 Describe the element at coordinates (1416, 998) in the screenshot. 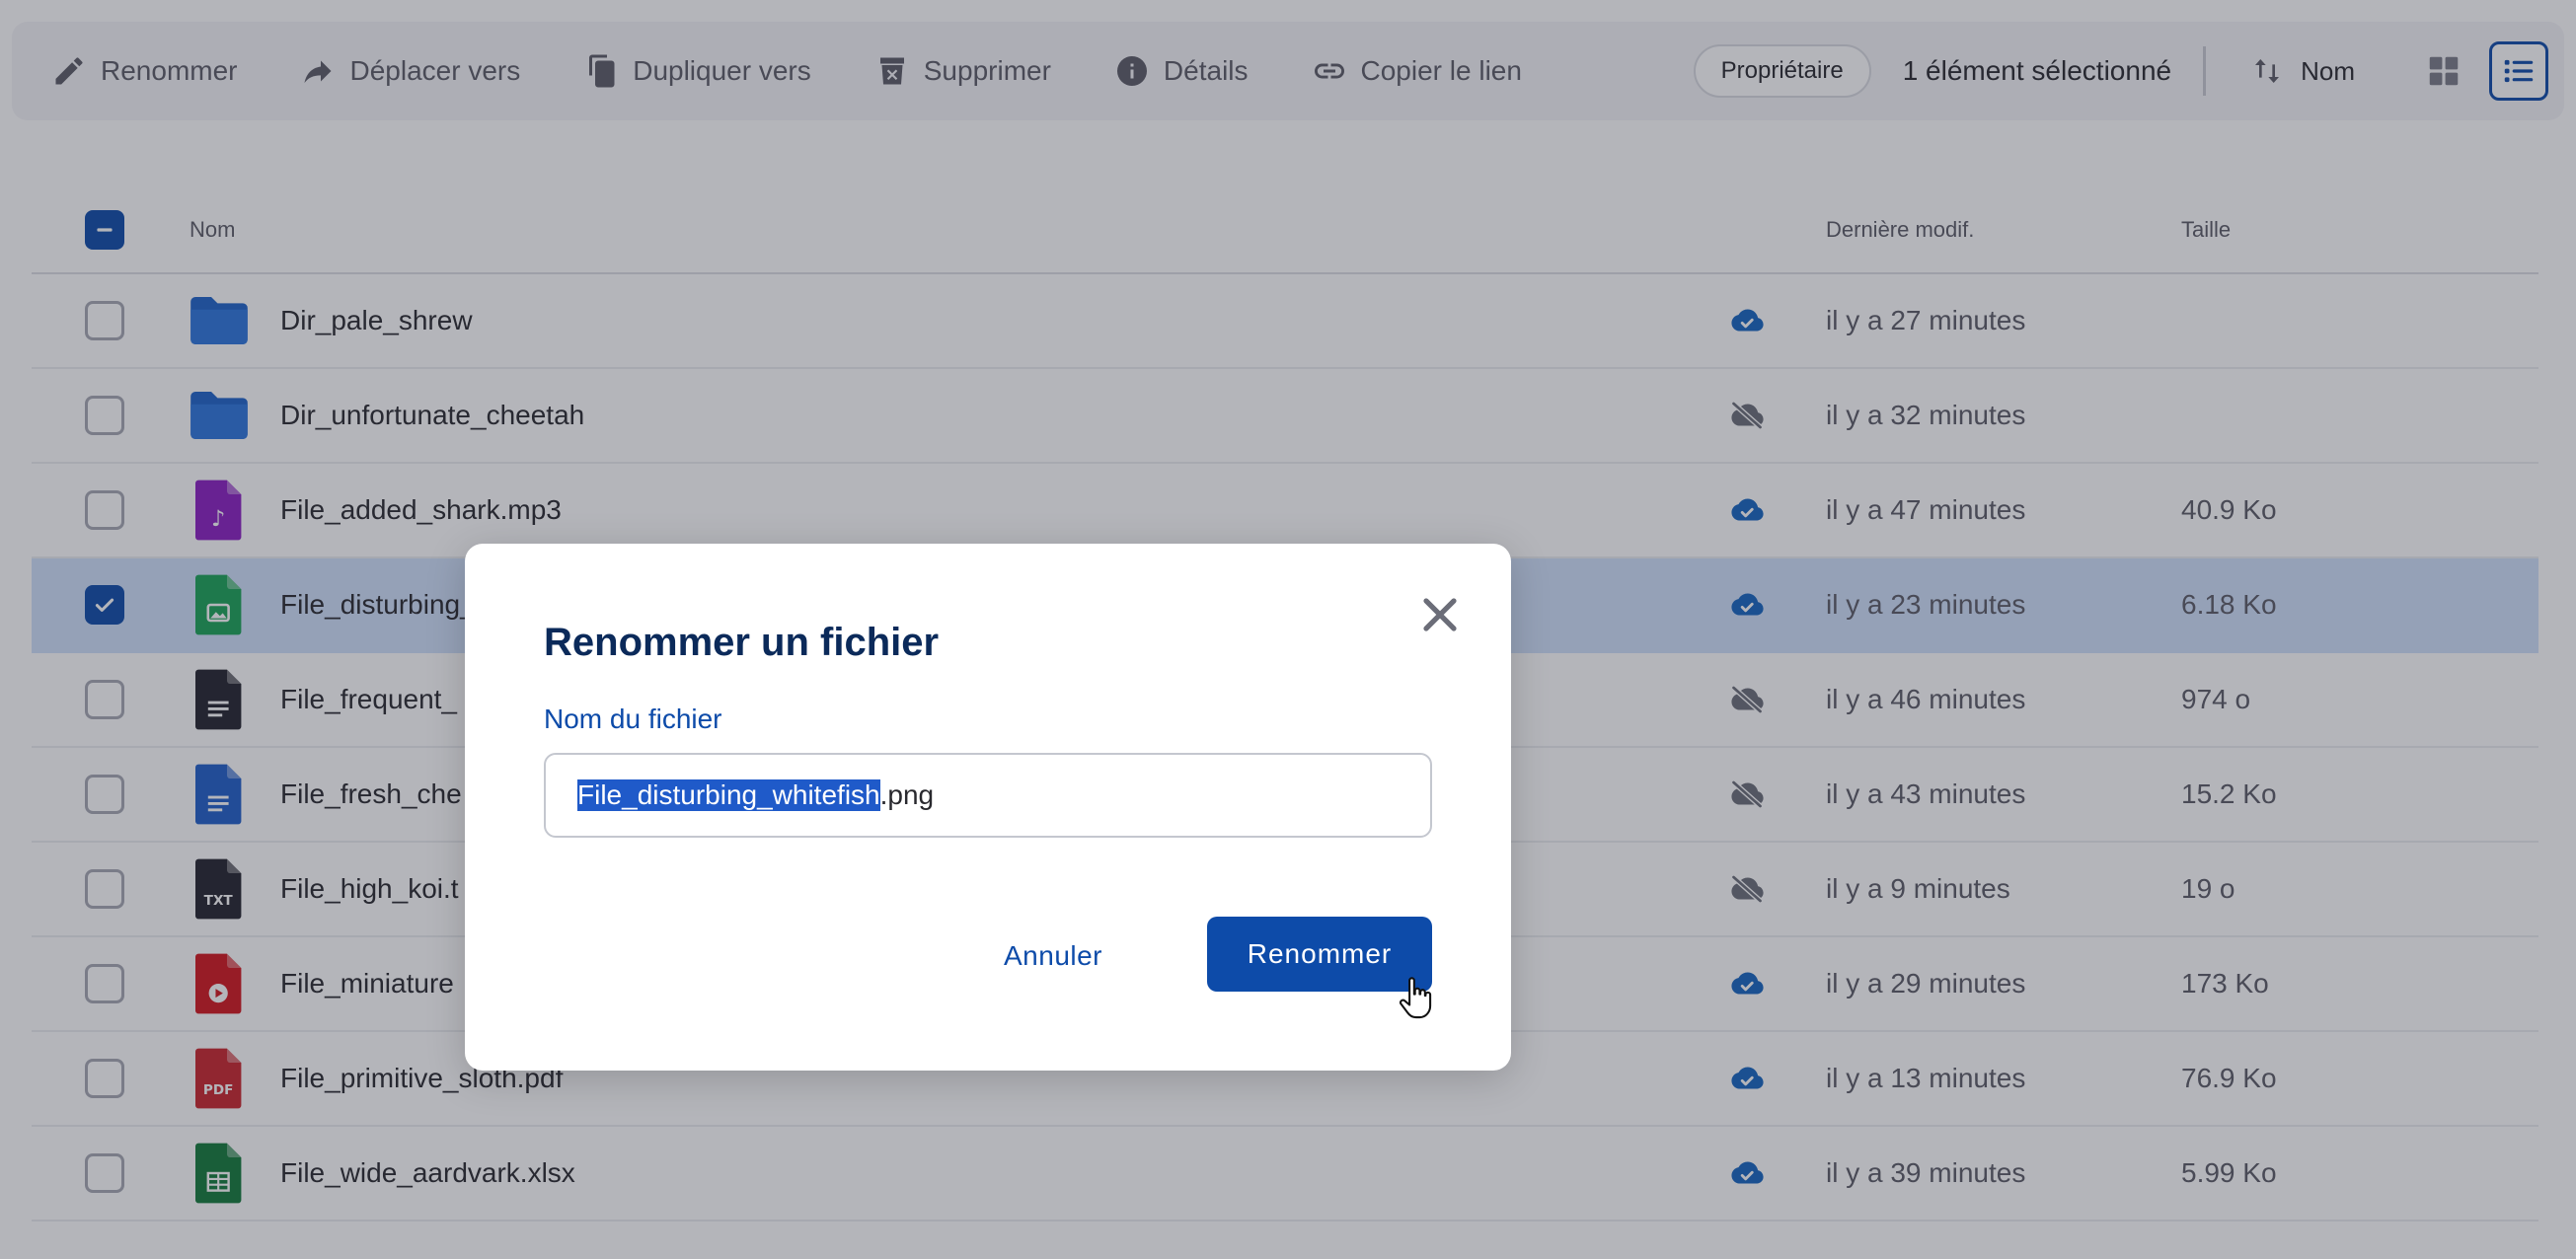

I see `hand-cursor-icon` at that location.